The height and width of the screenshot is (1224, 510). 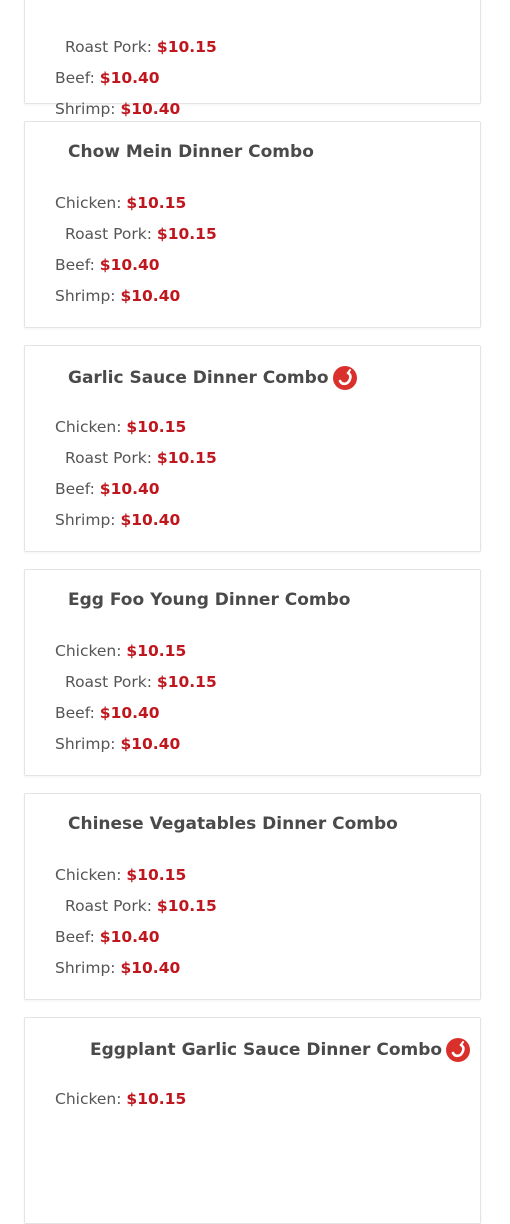 I want to click on dish-name: Chinese Vegatables Dinner Combo, so click(x=233, y=824).